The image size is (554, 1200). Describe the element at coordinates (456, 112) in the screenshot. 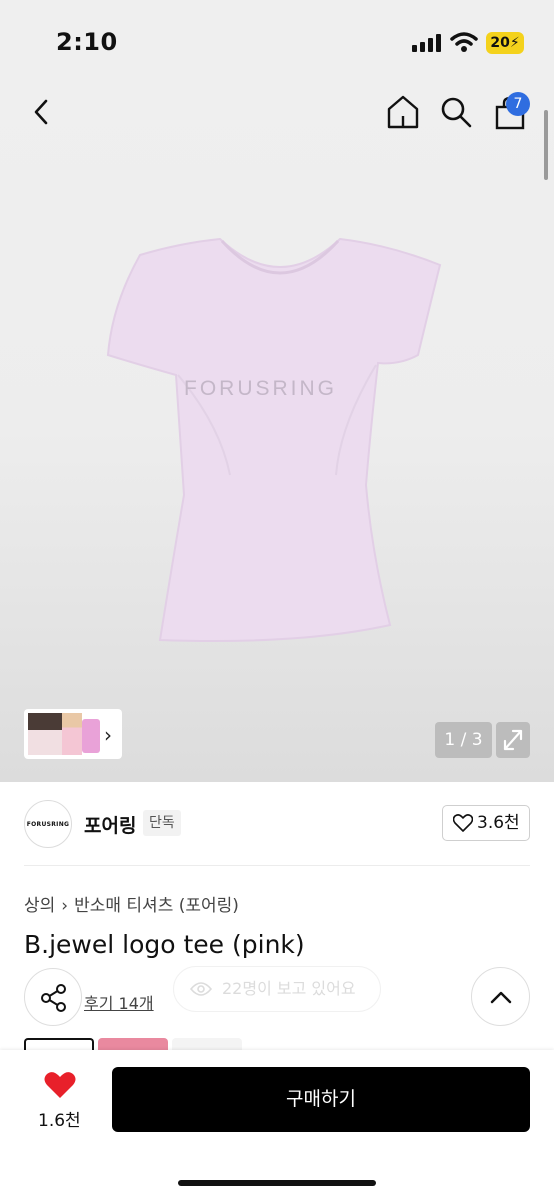

I see `search-icon` at that location.